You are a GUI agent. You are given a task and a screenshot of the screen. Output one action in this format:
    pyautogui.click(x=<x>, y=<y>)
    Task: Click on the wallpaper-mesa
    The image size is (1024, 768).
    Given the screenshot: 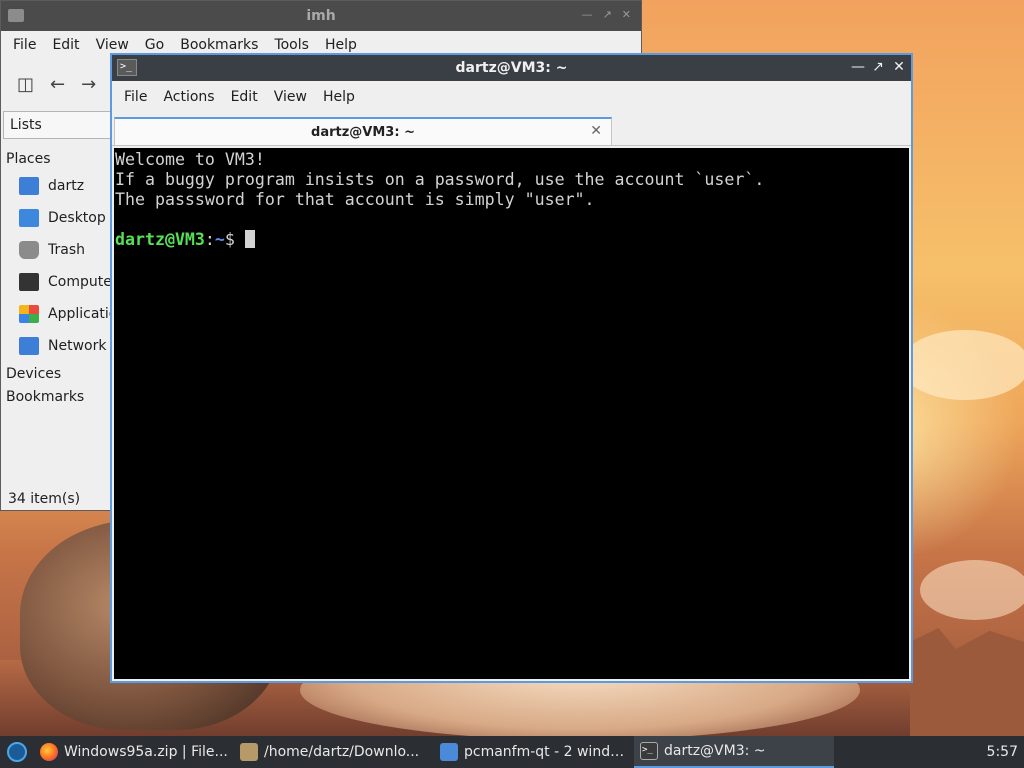 What is the action you would take?
    pyautogui.click(x=967, y=684)
    